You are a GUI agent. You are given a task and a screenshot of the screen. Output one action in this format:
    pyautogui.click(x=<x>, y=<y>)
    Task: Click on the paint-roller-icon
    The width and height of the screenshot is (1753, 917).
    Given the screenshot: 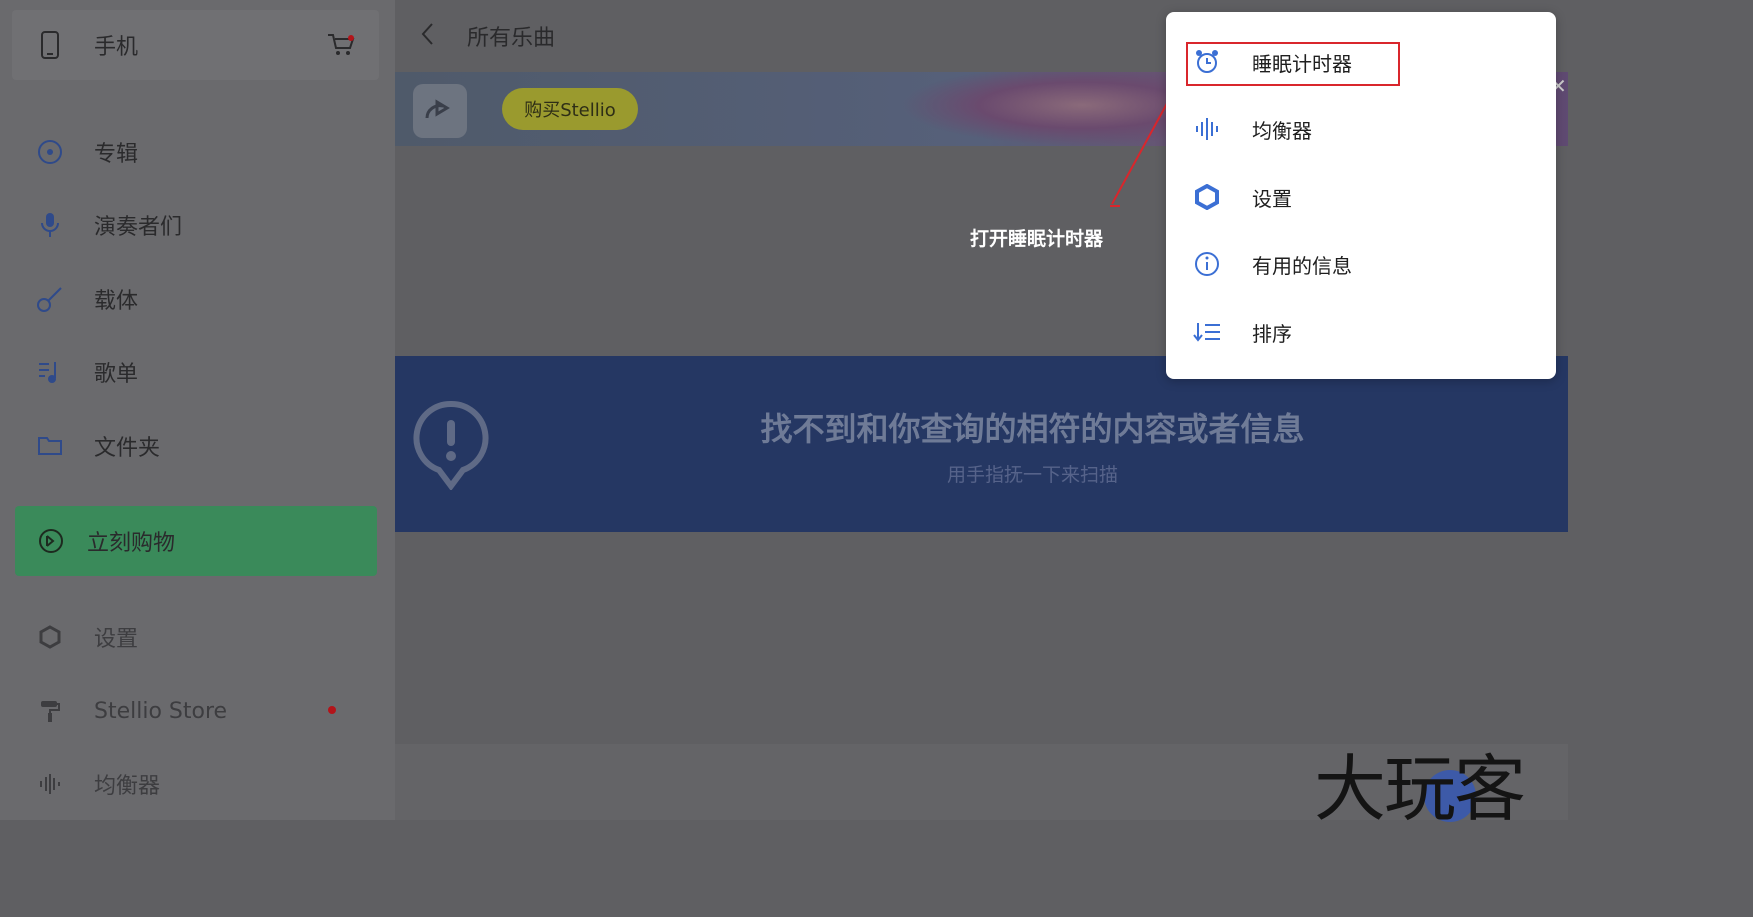 What is the action you would take?
    pyautogui.click(x=50, y=711)
    